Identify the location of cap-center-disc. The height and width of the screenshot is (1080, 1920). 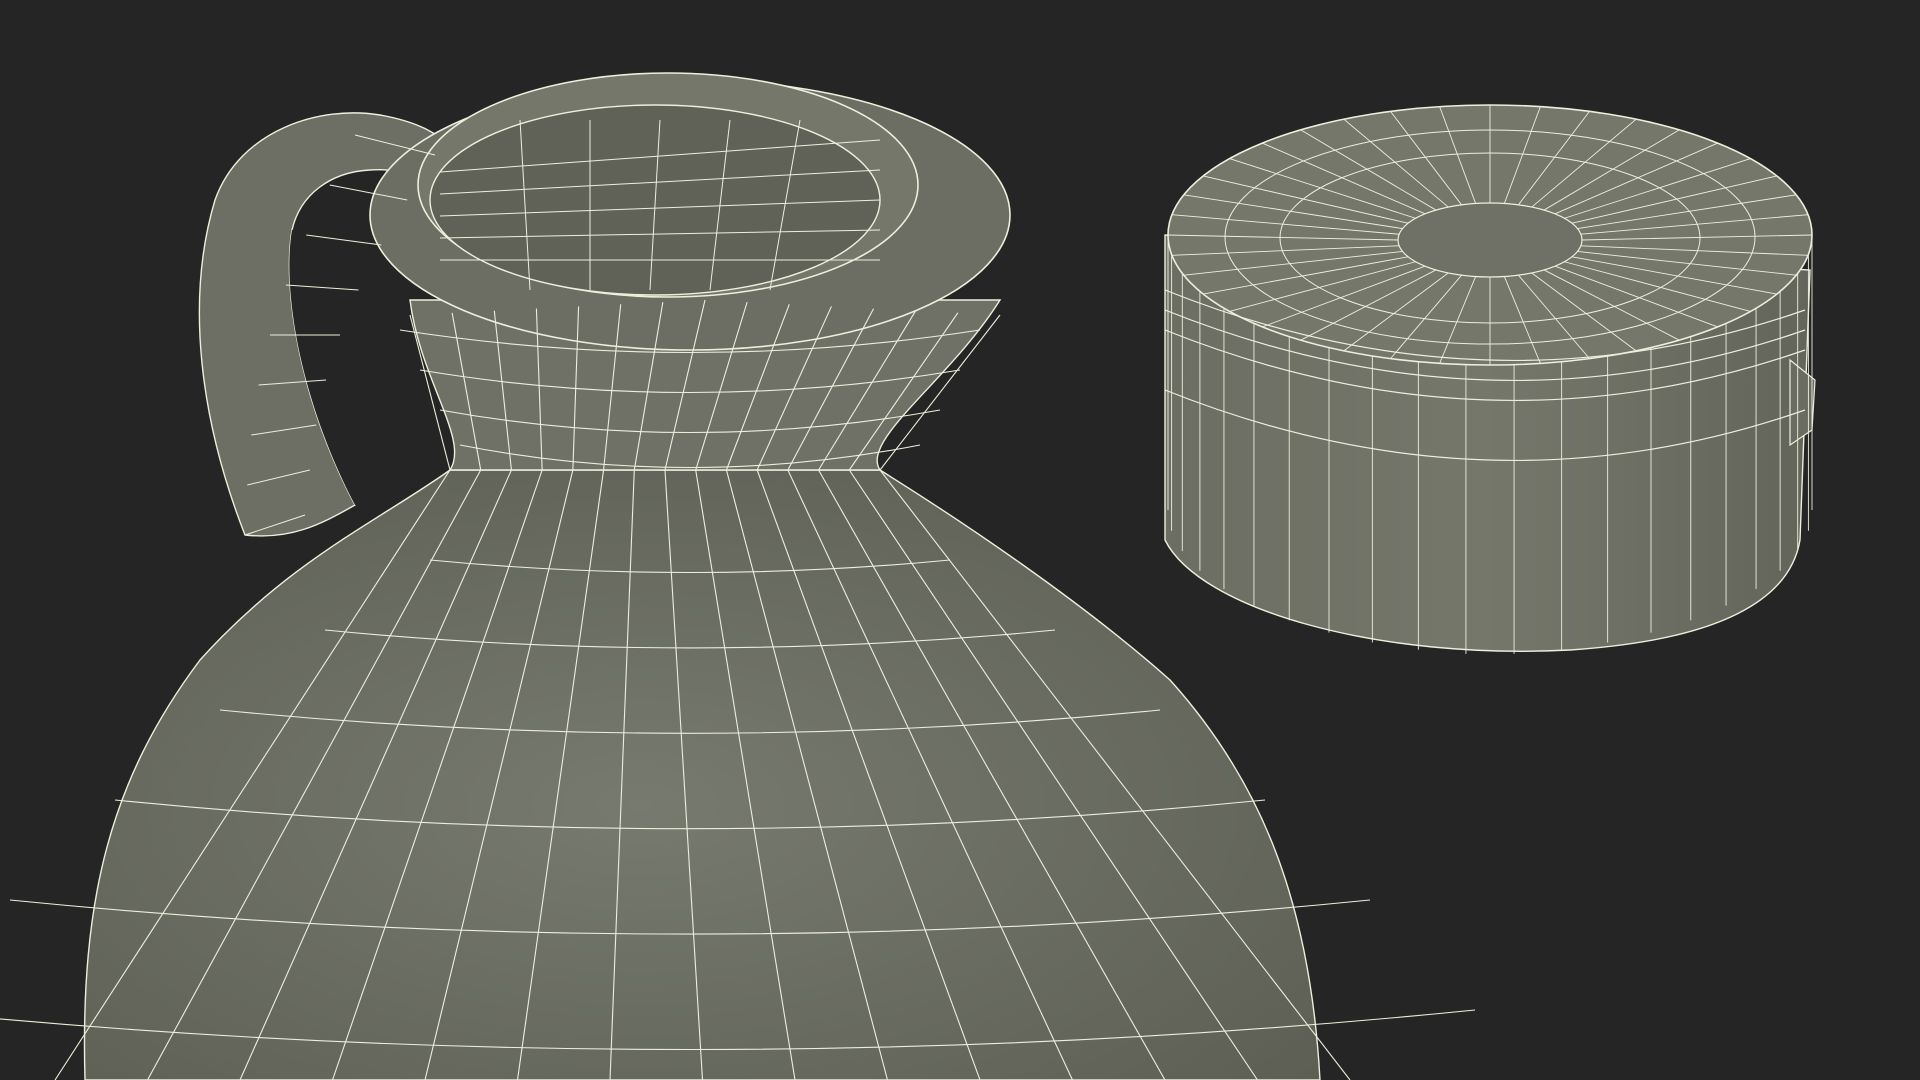
(1490, 240).